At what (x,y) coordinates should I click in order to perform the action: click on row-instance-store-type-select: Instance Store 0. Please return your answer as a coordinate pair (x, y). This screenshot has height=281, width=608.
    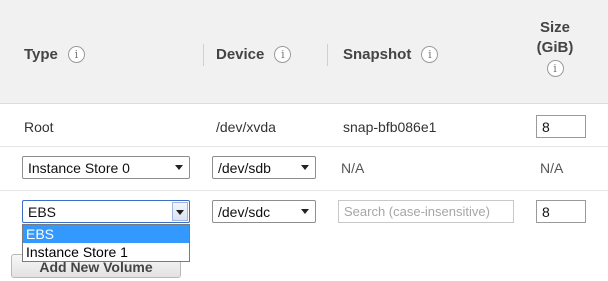
    Looking at the image, I should click on (106, 167).